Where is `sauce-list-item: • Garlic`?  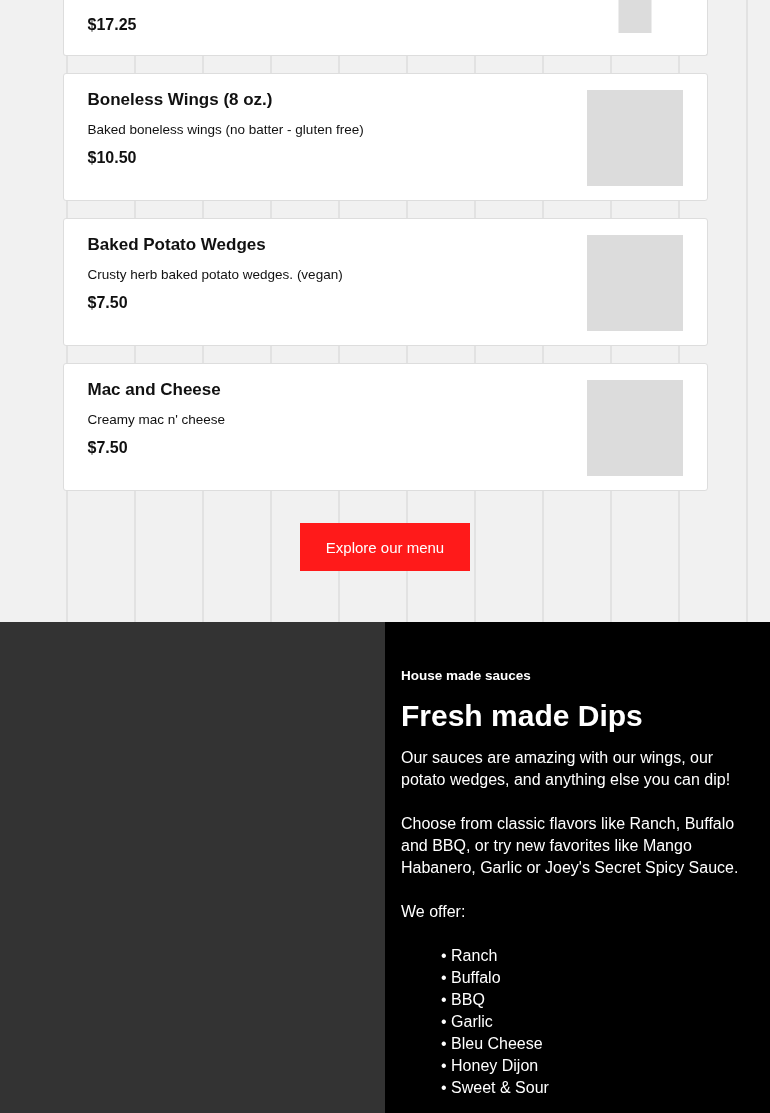
sauce-list-item: • Garlic is located at coordinates (467, 1022).